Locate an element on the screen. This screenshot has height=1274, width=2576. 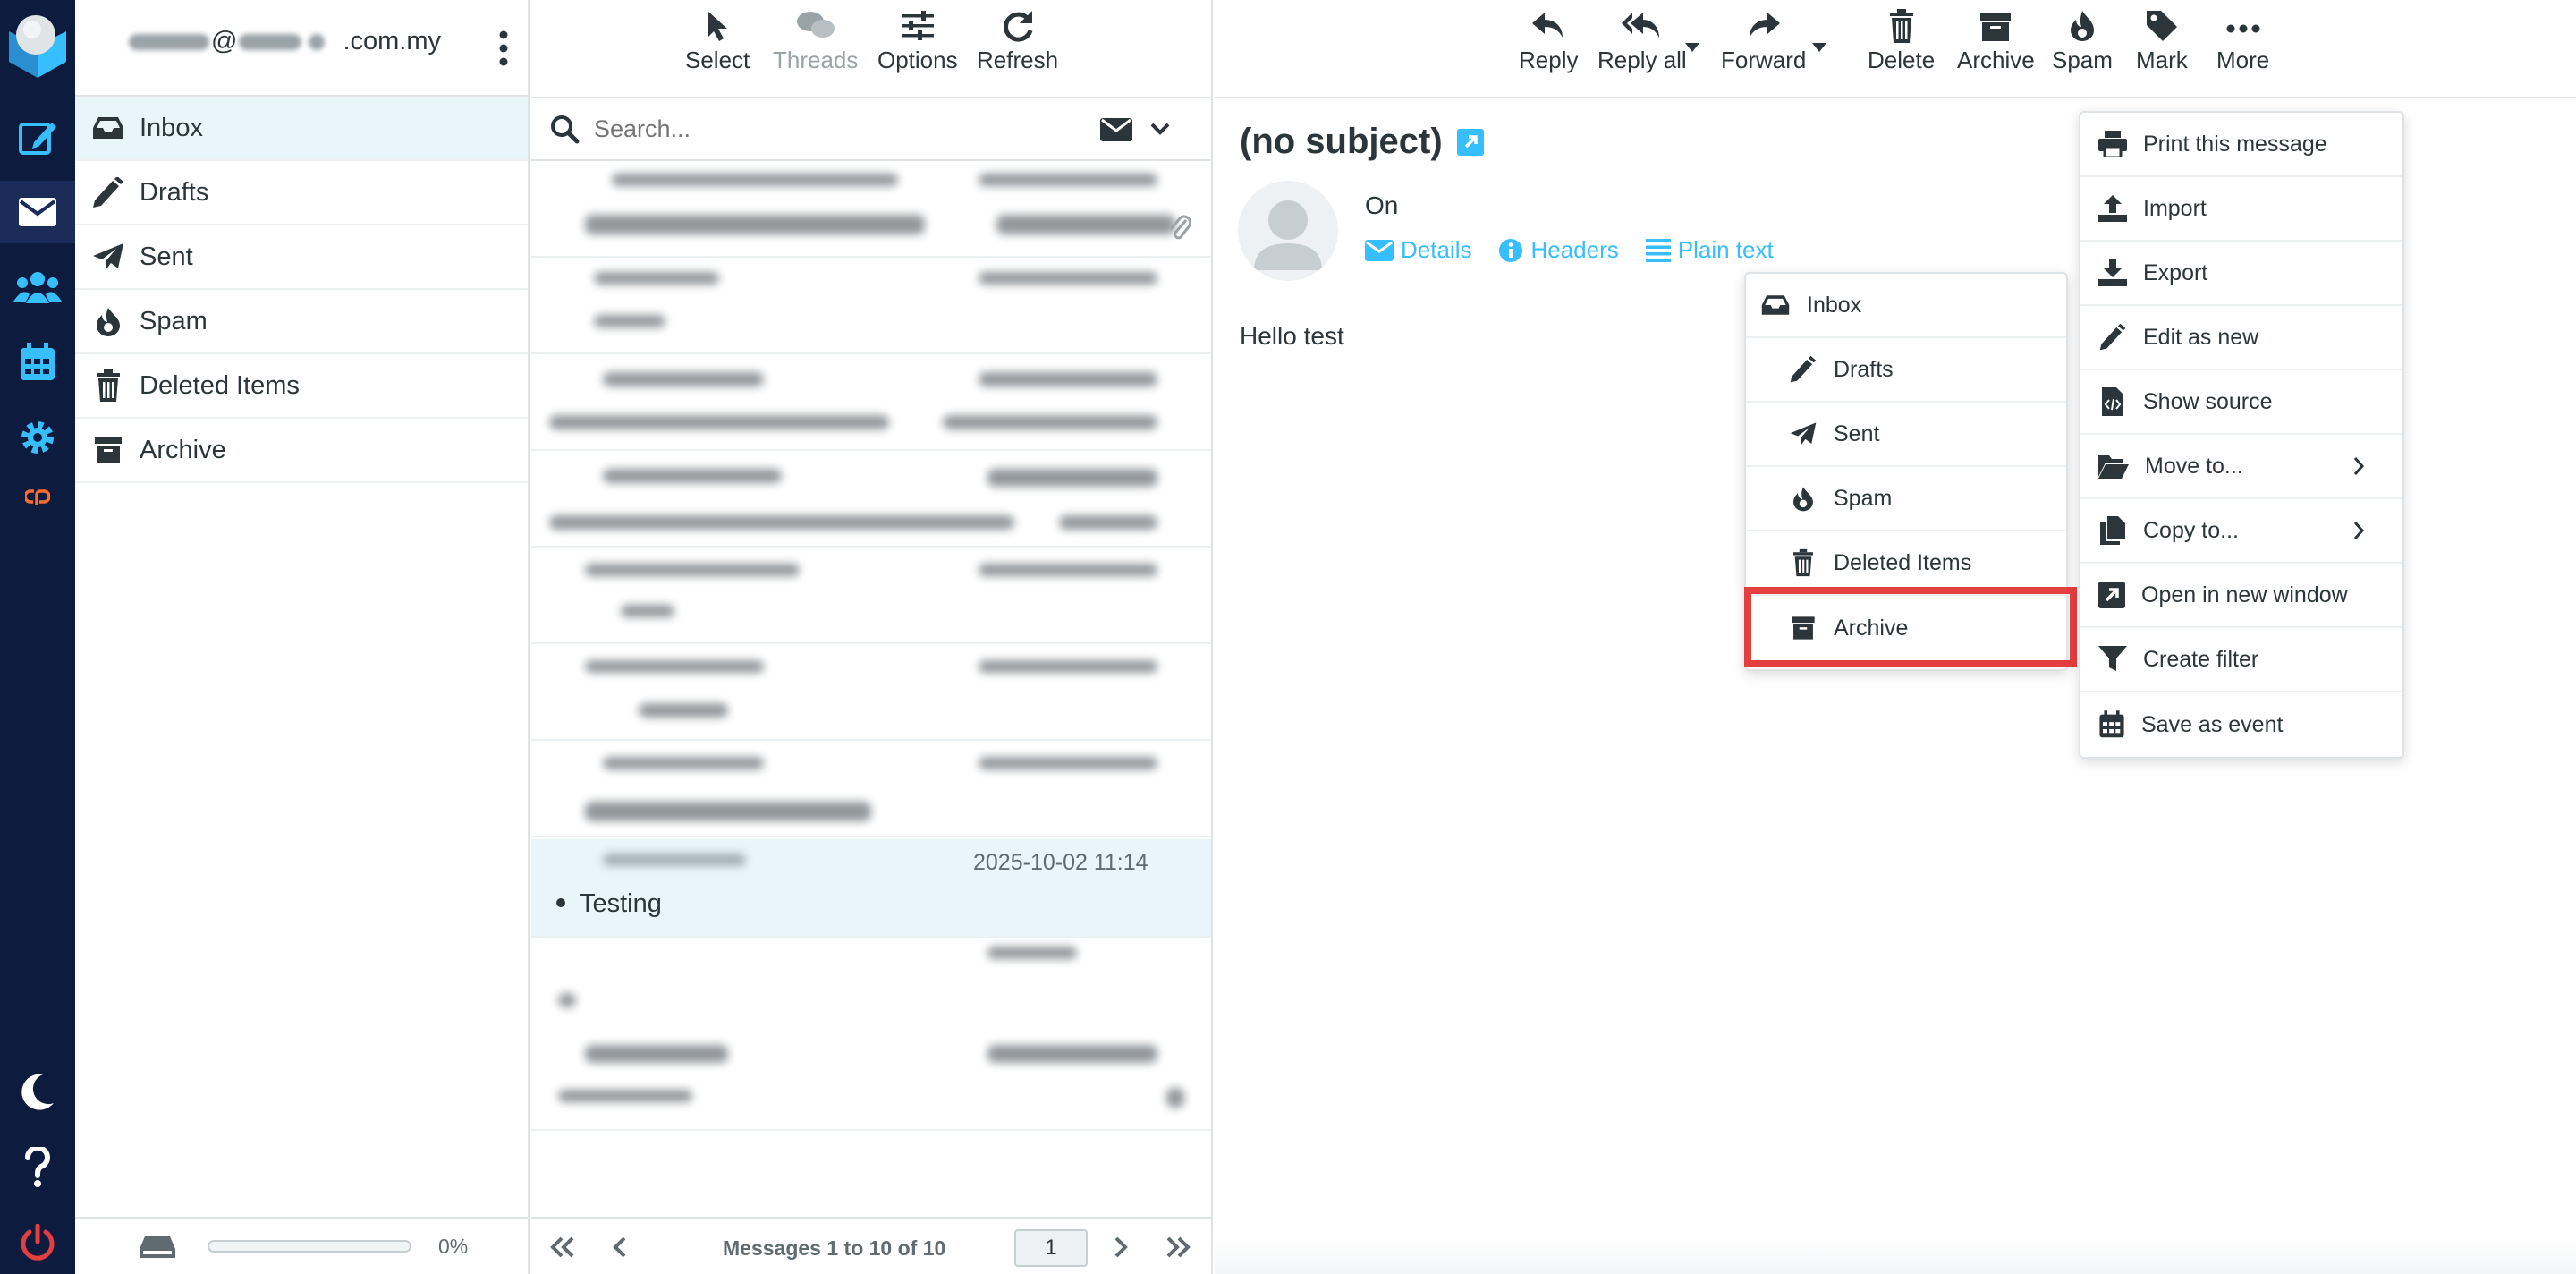
text-lines-icon is located at coordinates (1658, 250).